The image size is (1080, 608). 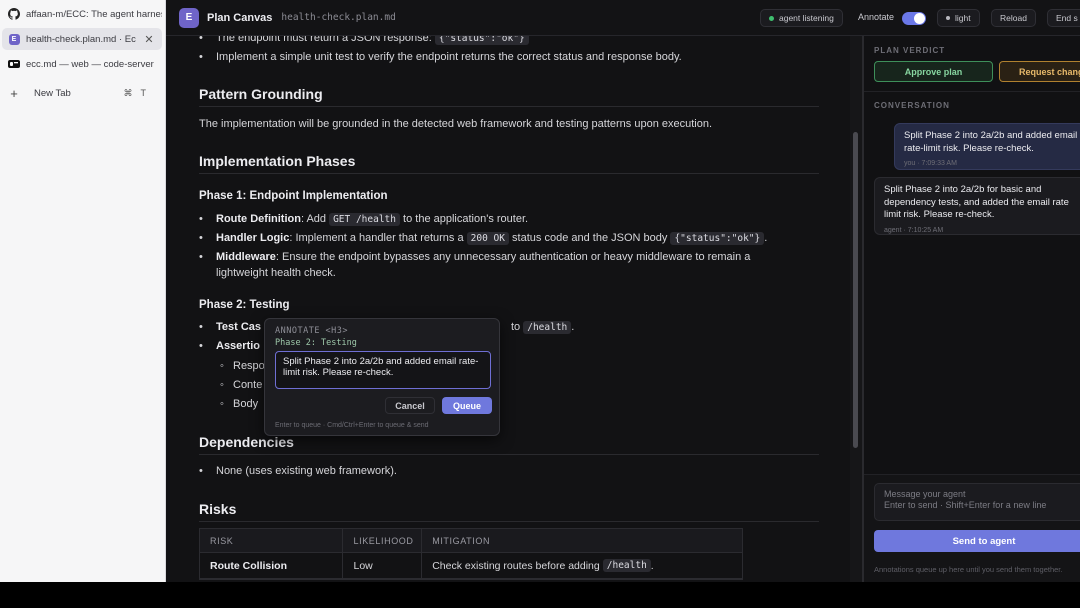 What do you see at coordinates (383, 540) in the screenshot?
I see `table-header-cell: LIKELIHOOD` at bounding box center [383, 540].